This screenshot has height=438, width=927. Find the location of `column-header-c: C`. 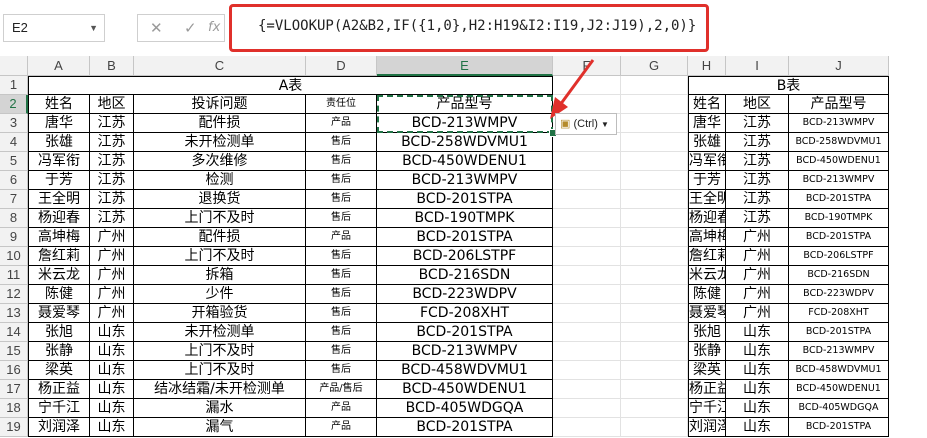

column-header-c: C is located at coordinates (220, 66).